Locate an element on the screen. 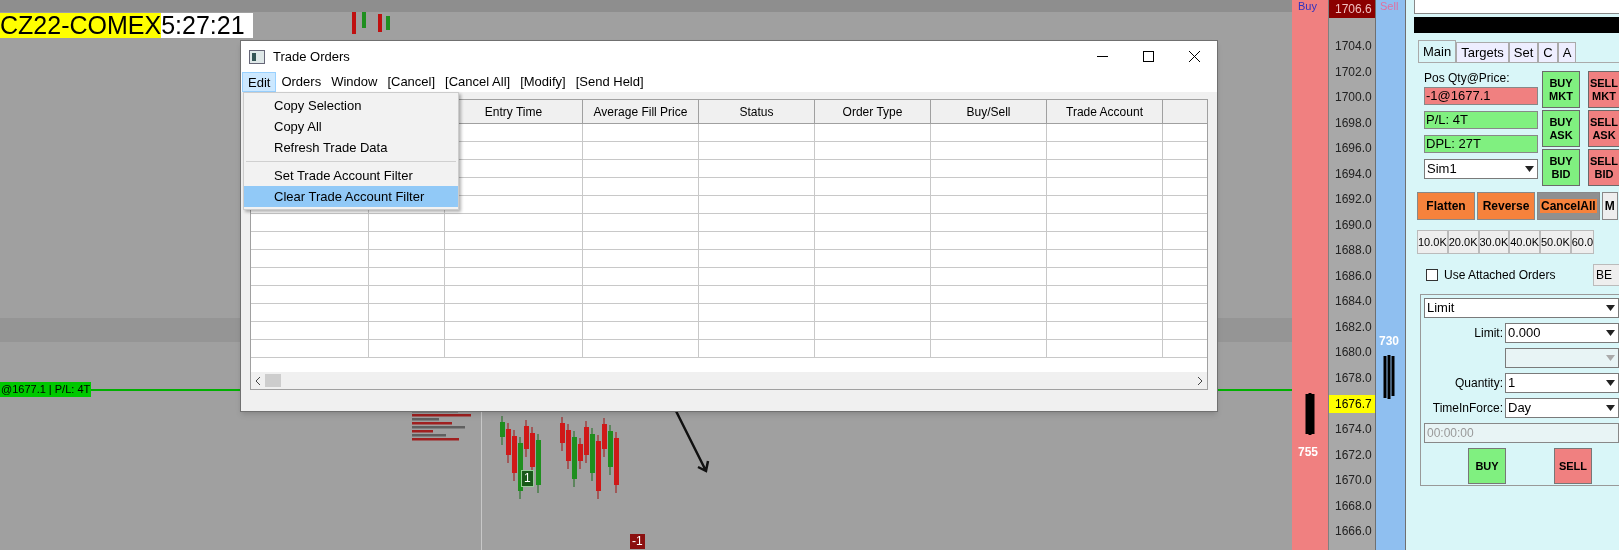  attached-orders-checkbox is located at coordinates (1432, 275).